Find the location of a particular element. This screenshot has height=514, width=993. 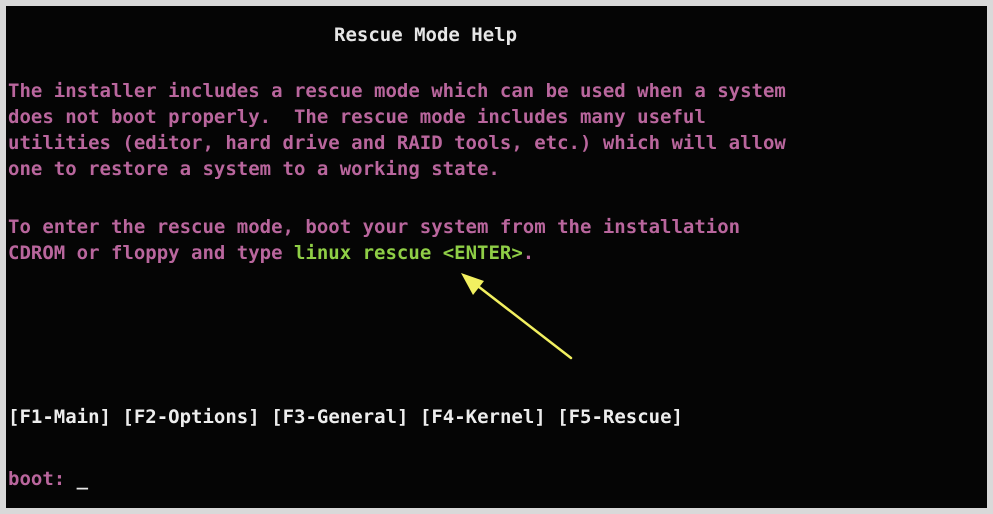

boot-prompt-label: boot: is located at coordinates (42, 479).